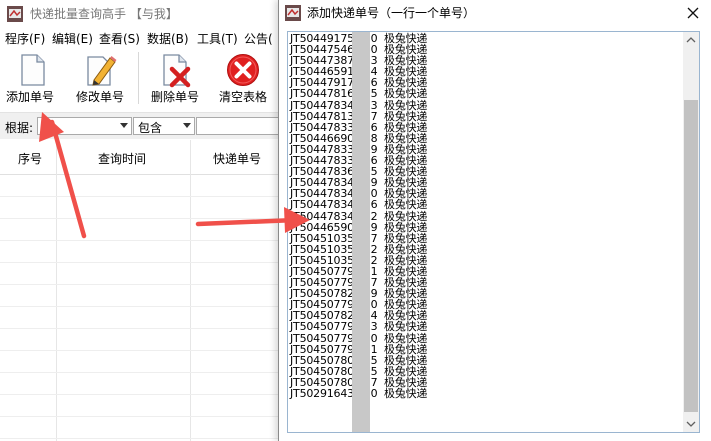 This screenshot has width=711, height=441. I want to click on edit-number-button: 修改单号, so click(100, 78).